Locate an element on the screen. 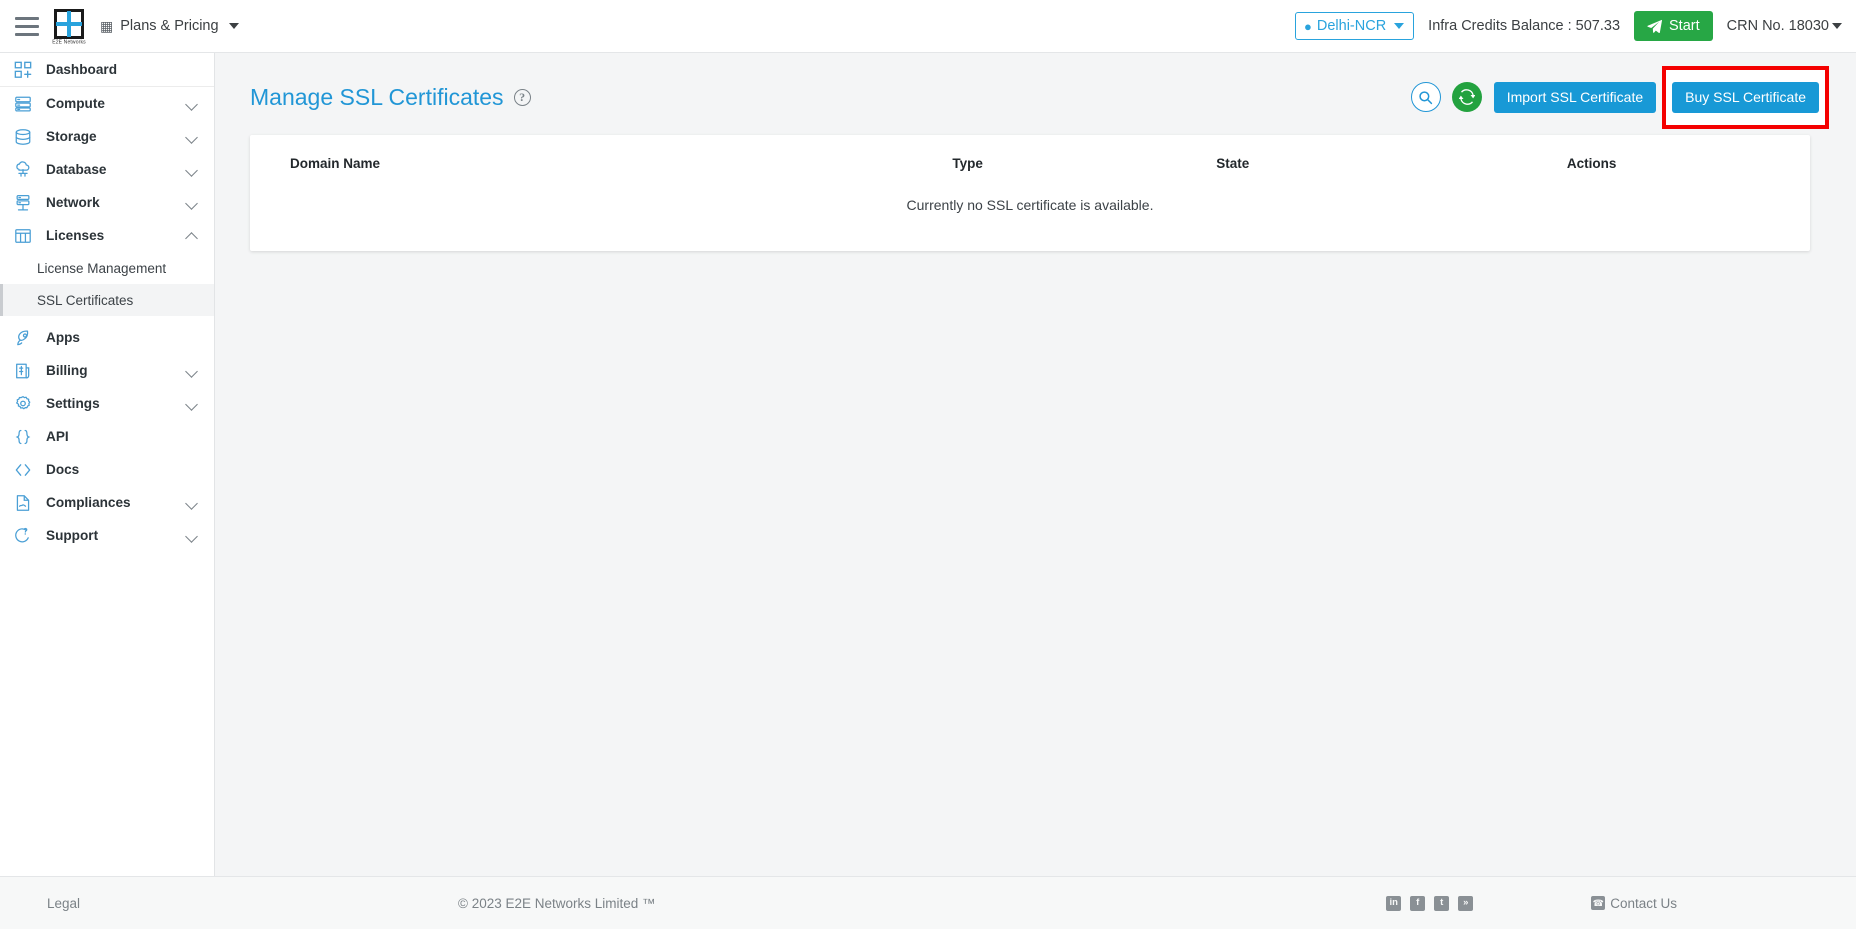 Image resolution: width=1856 pixels, height=929 pixels. page-title: Manage SSL Certificates is located at coordinates (377, 96).